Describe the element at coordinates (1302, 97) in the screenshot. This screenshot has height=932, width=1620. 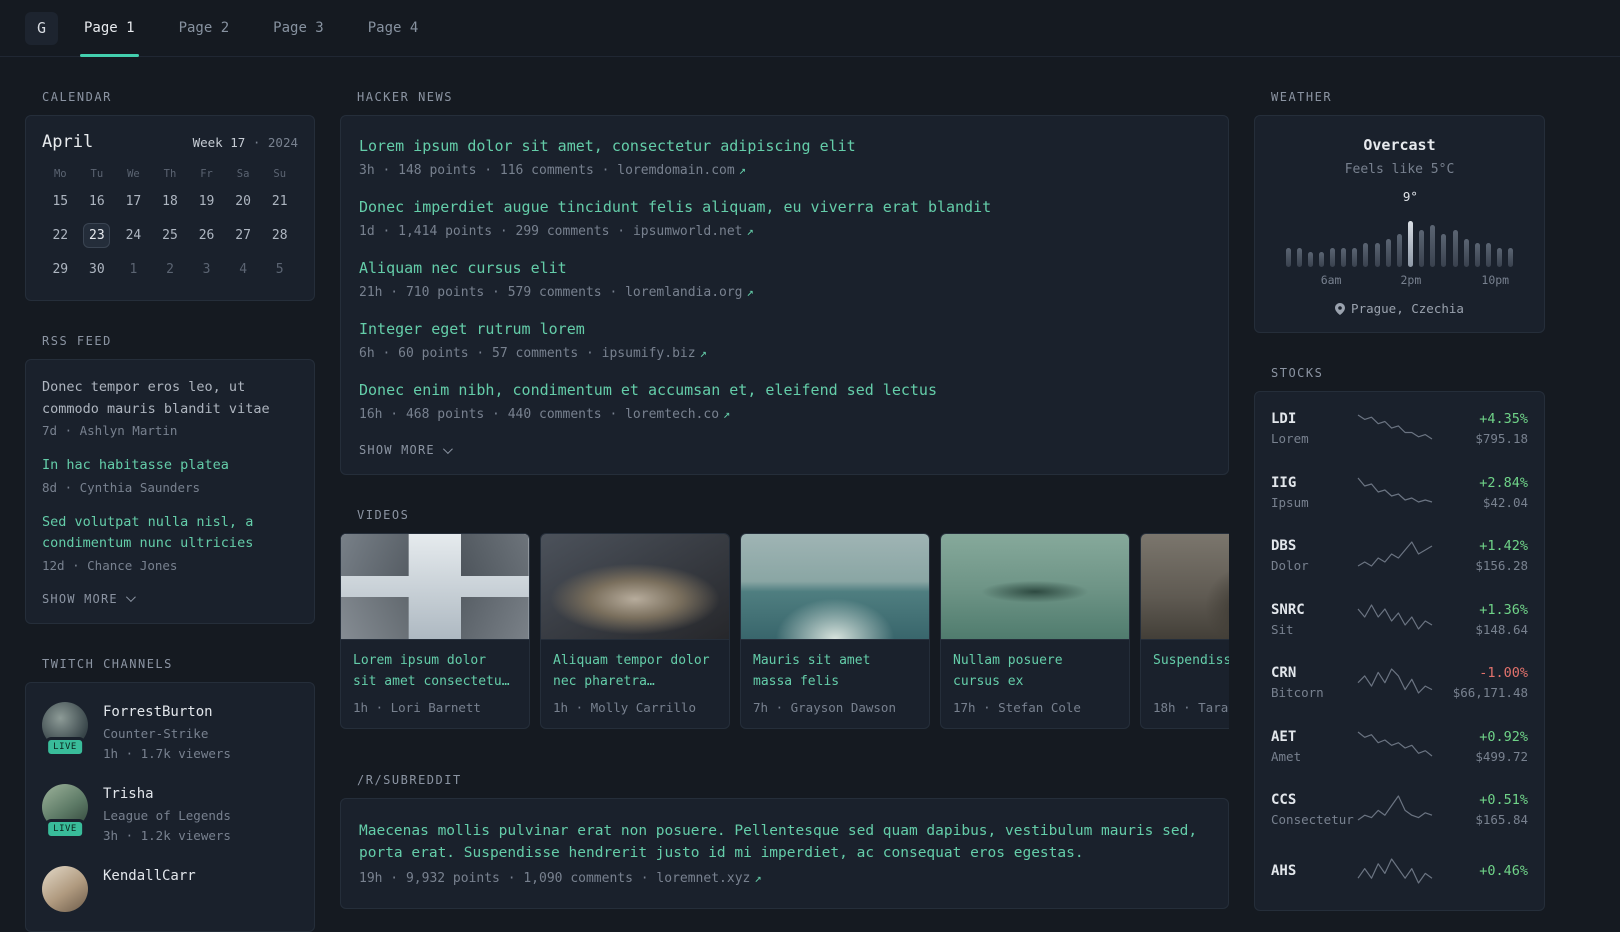
I see `weather-section-title: WEATHER` at that location.